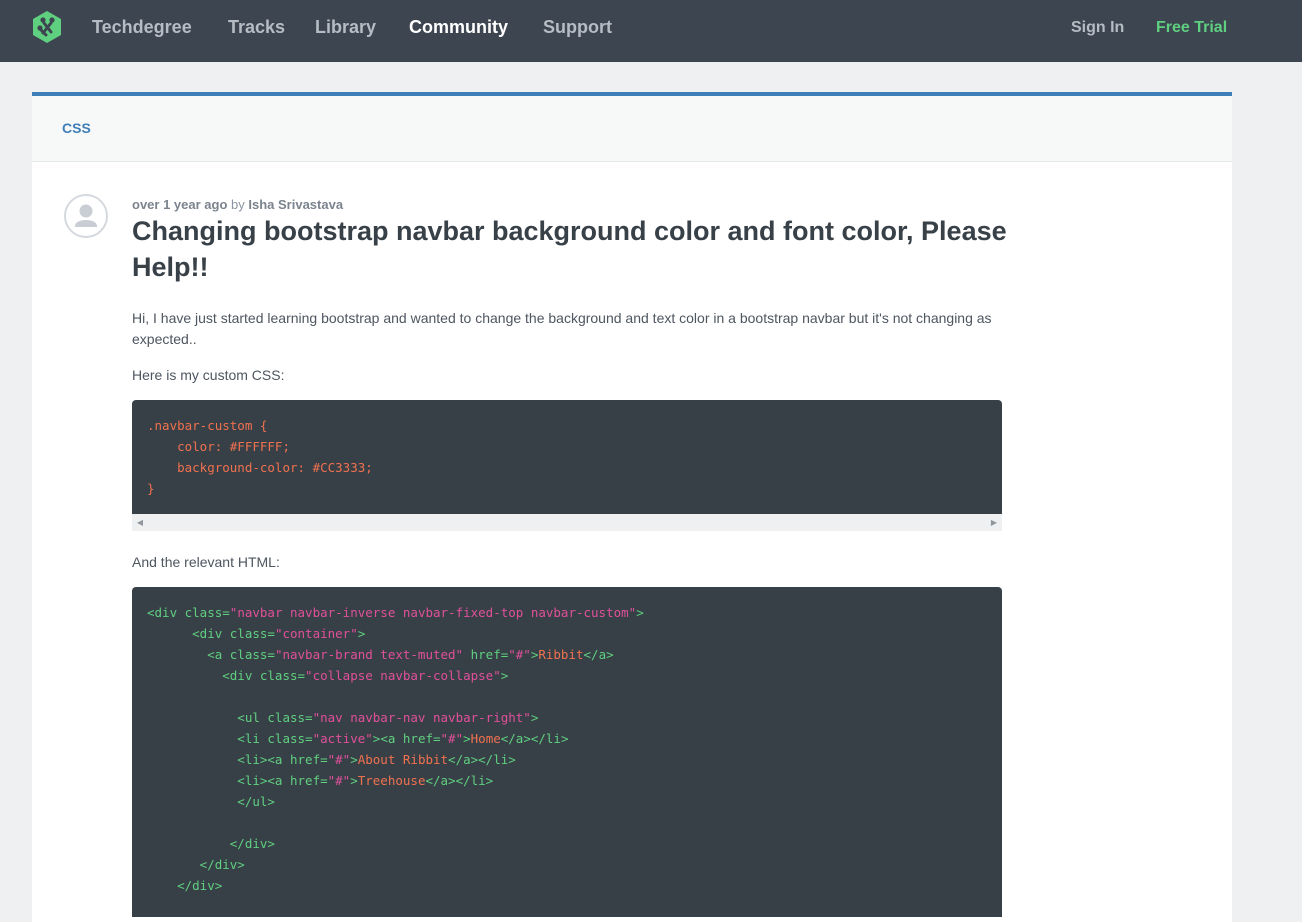  What do you see at coordinates (458, 27) in the screenshot?
I see `nav-link-community: Community` at bounding box center [458, 27].